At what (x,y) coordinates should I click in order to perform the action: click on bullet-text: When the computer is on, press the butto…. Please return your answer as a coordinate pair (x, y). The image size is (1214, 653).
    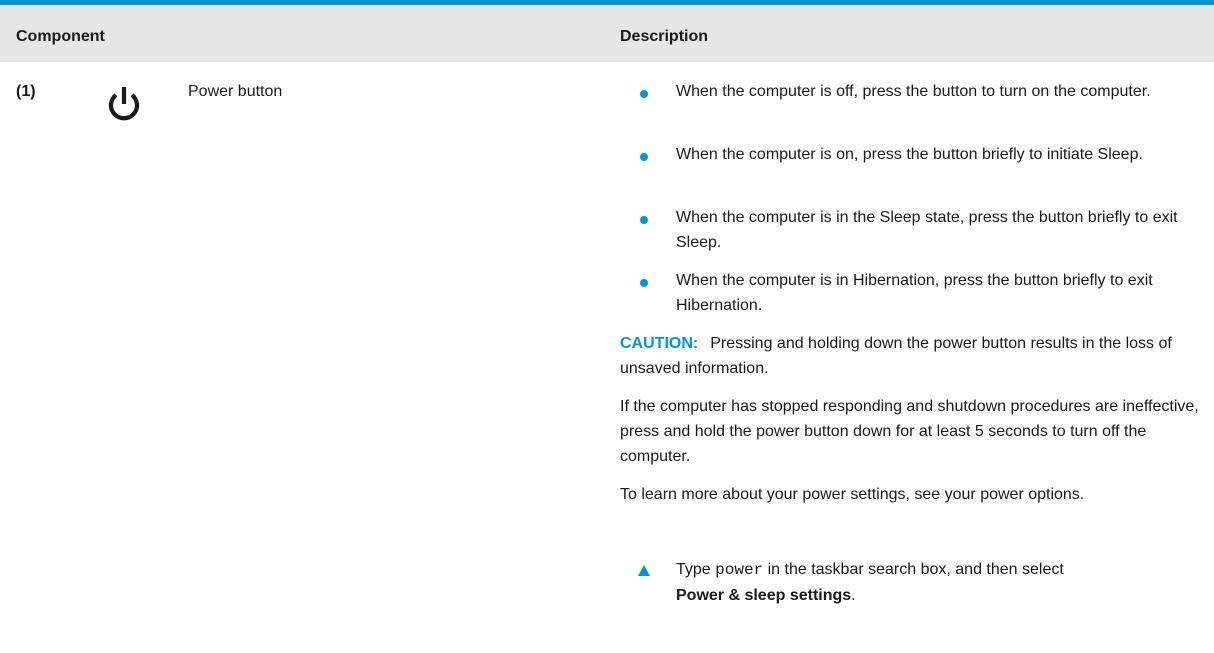
    Looking at the image, I should click on (909, 154).